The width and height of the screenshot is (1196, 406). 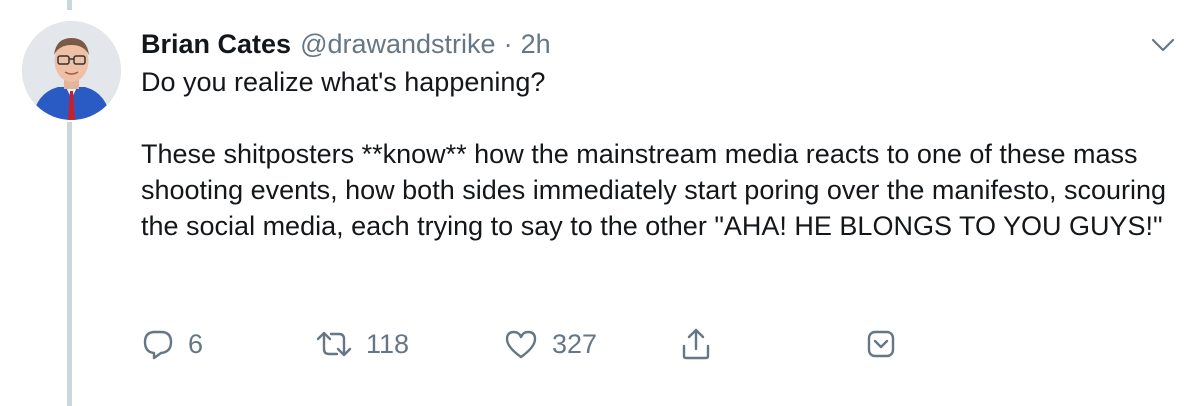 I want to click on tweet-menu-button, so click(x=1163, y=45).